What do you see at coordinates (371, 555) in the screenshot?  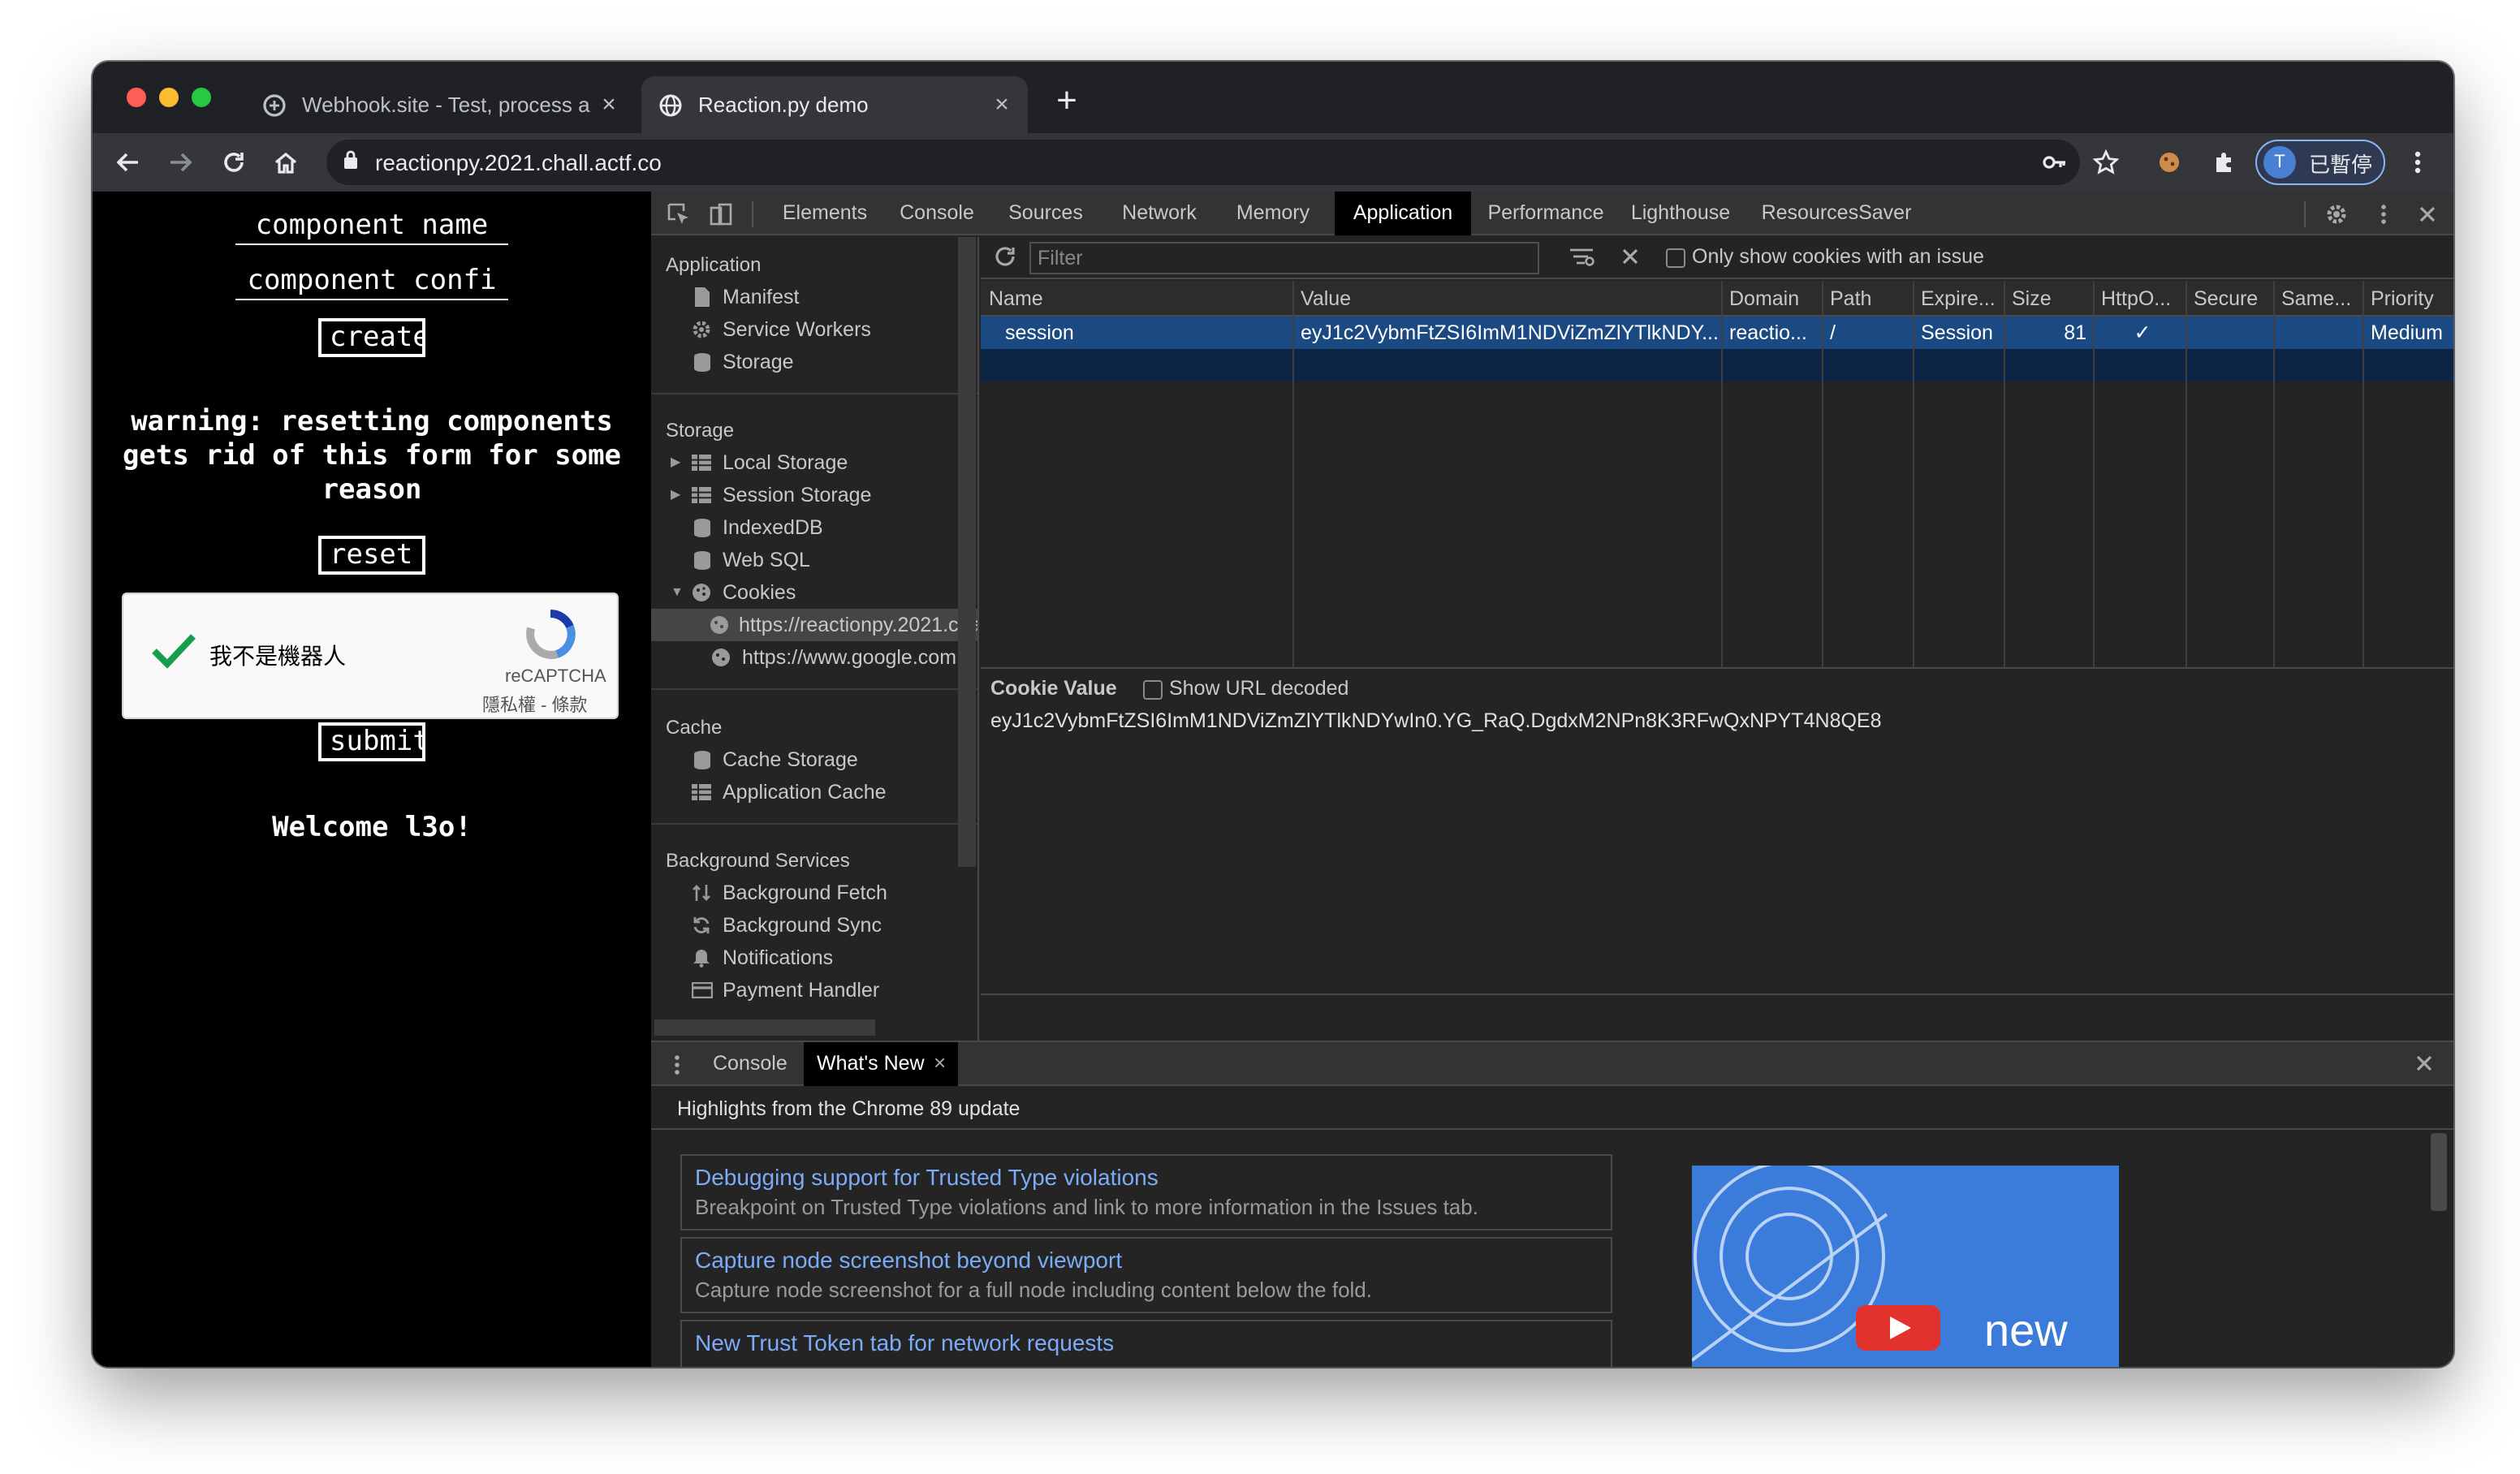 I see `reset-button: reset` at bounding box center [371, 555].